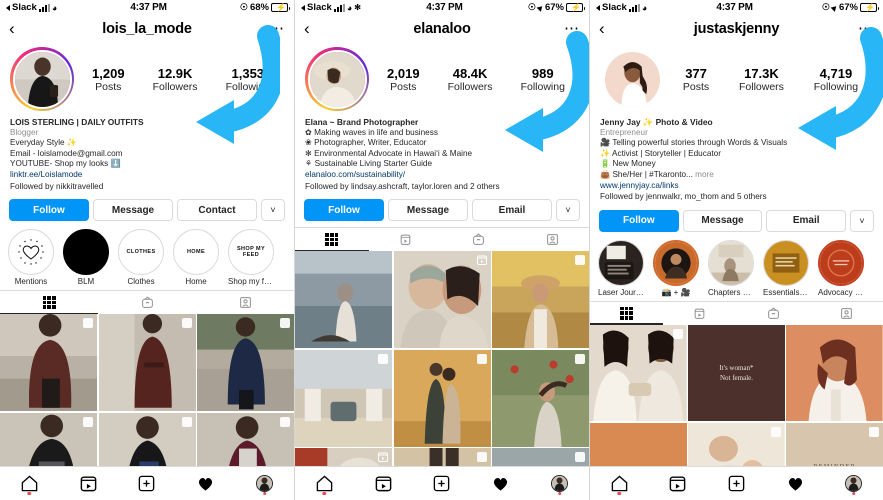  I want to click on bio-link: www.jennyjay.ca/links, so click(736, 186).